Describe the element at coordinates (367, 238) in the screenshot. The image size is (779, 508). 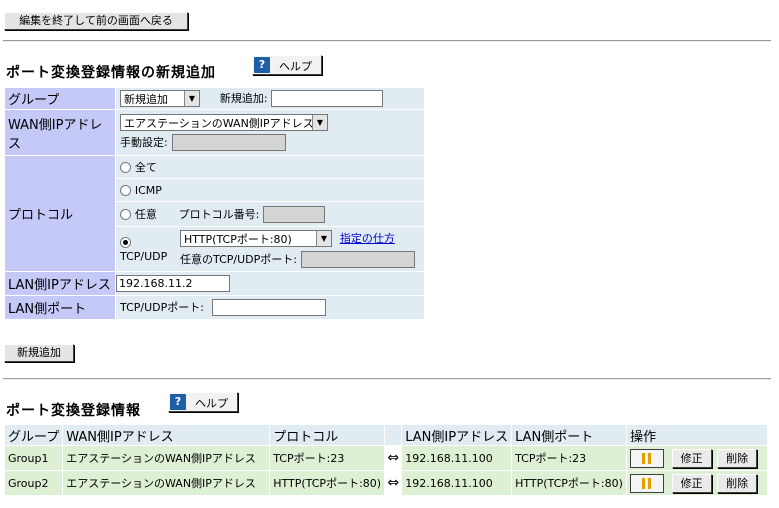
I see `howto-link: 指定の仕方` at that location.